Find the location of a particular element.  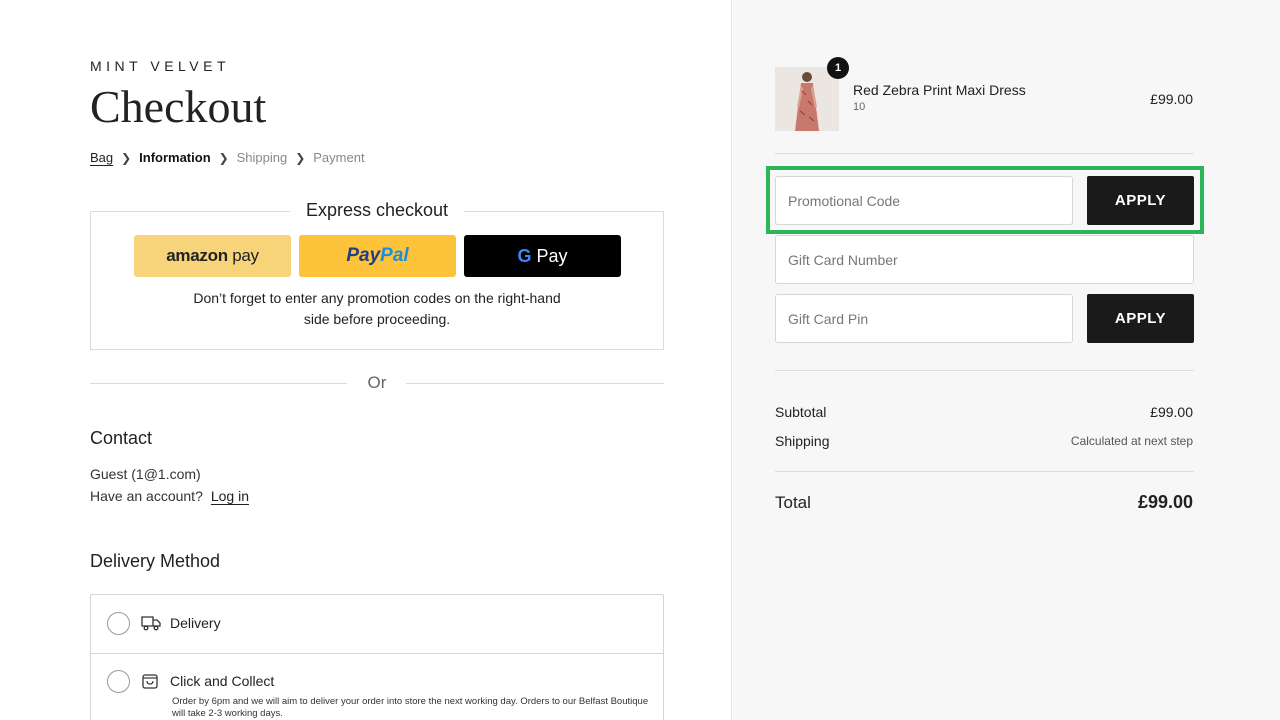

promo-code-input is located at coordinates (930, 200).